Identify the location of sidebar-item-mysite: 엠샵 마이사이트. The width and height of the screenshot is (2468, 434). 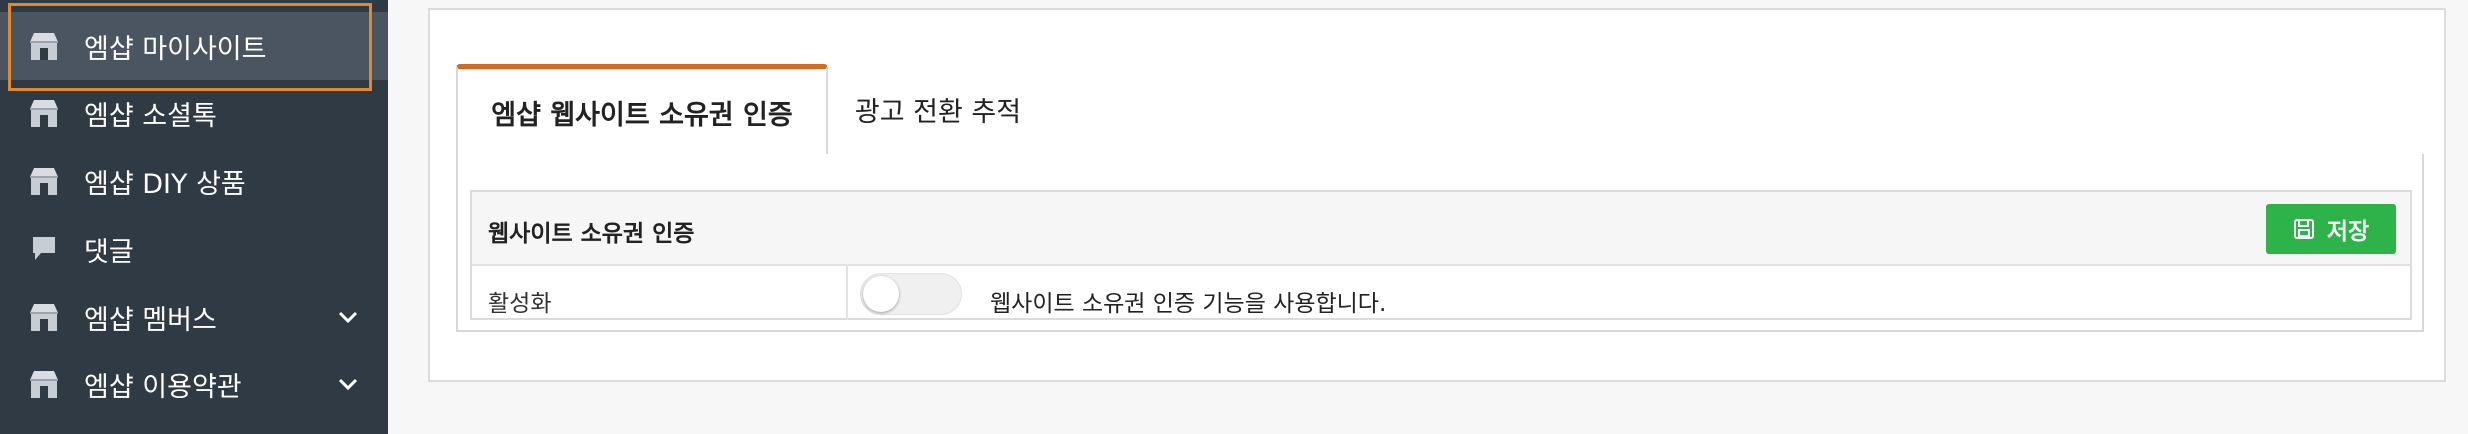
(194, 46).